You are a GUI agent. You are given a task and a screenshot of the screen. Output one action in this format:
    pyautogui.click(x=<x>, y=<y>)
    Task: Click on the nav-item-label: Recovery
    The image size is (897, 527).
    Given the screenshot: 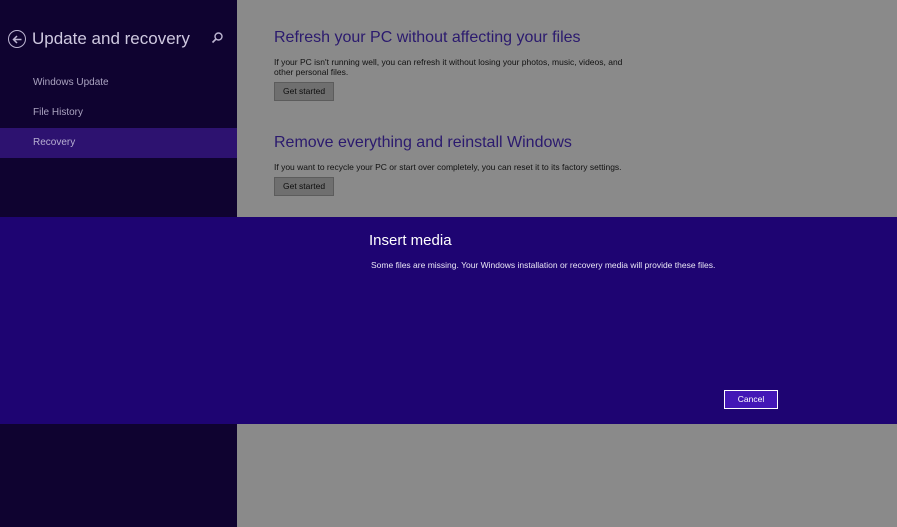 What is the action you would take?
    pyautogui.click(x=54, y=142)
    